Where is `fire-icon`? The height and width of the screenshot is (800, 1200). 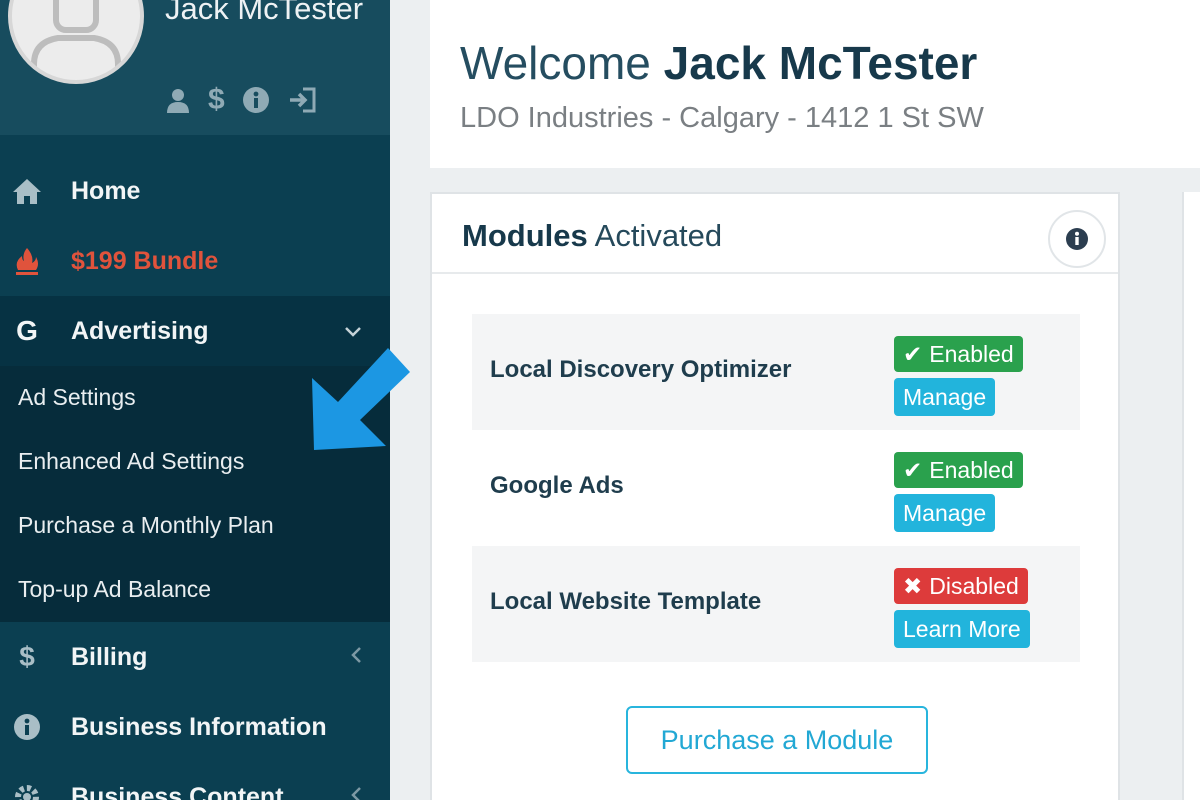 fire-icon is located at coordinates (27, 261).